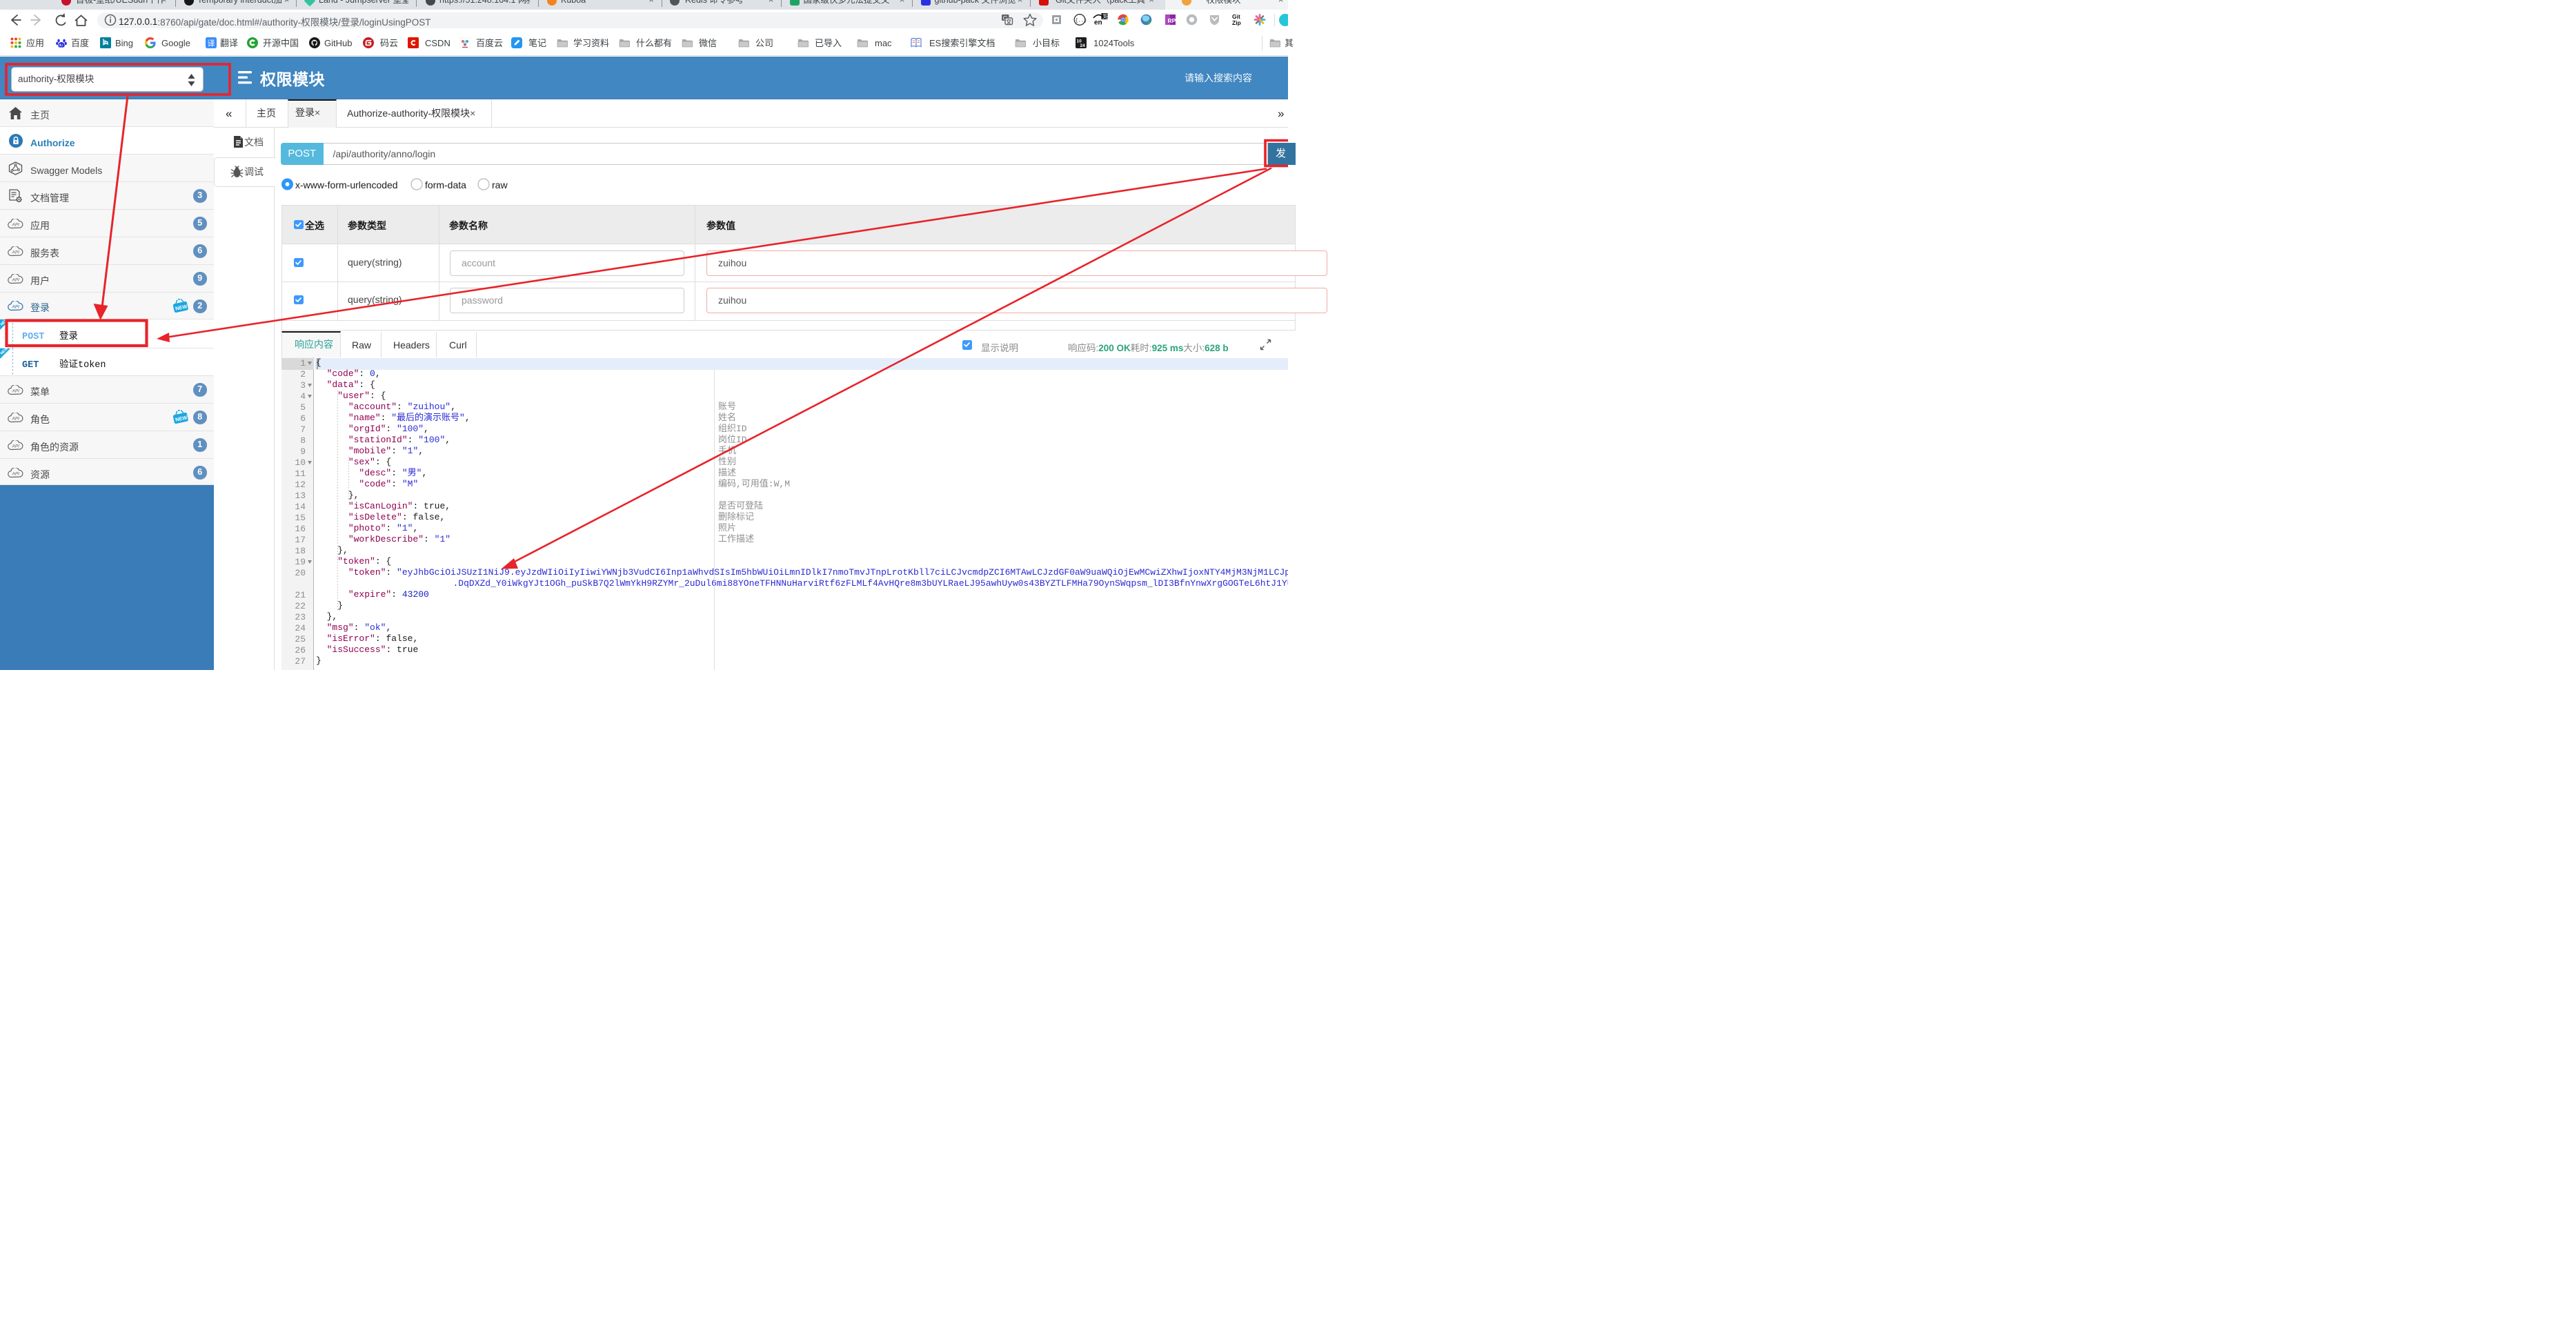 This screenshot has height=1340, width=2576. I want to click on svg-text: RP, so click(1172, 20).